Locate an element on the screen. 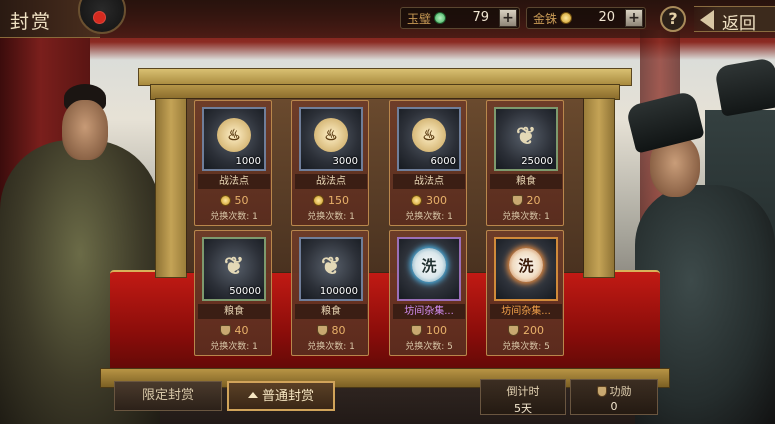 This screenshot has height=424, width=775. item-icon-frame: ❦ 25000 is located at coordinates (526, 139).